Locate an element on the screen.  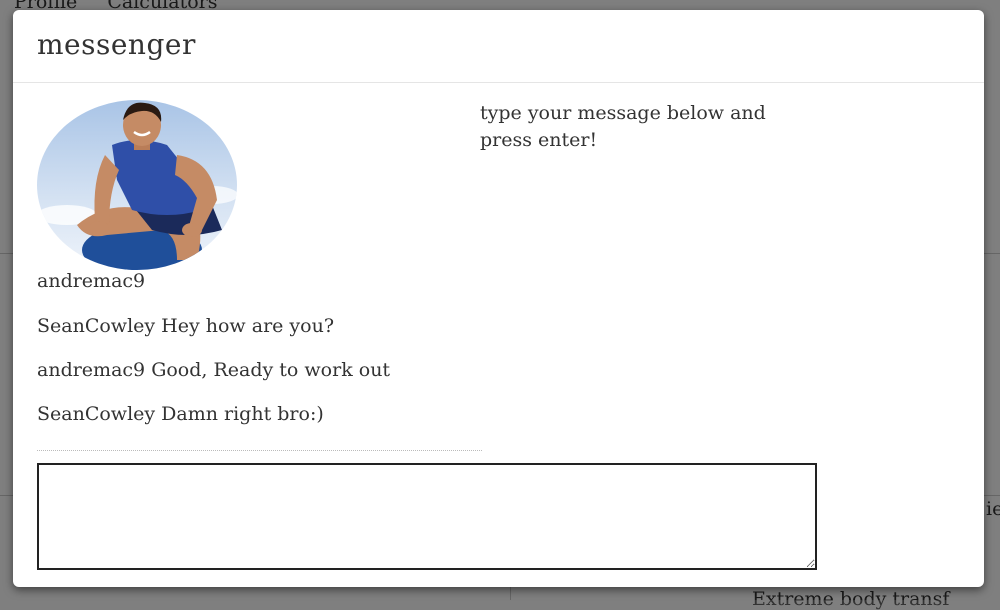
instructions-text: type your message below and press enter! is located at coordinates (623, 126).